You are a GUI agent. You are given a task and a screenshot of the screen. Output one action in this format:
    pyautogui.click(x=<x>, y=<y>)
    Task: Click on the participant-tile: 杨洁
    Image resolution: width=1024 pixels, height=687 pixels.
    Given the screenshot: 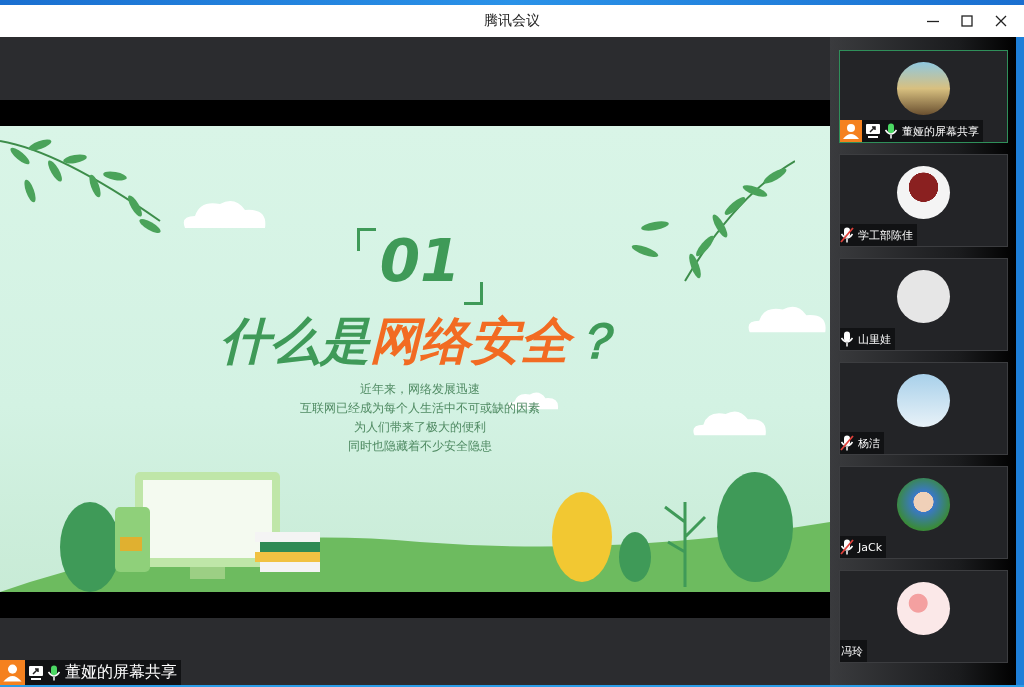 What is the action you would take?
    pyautogui.click(x=923, y=408)
    